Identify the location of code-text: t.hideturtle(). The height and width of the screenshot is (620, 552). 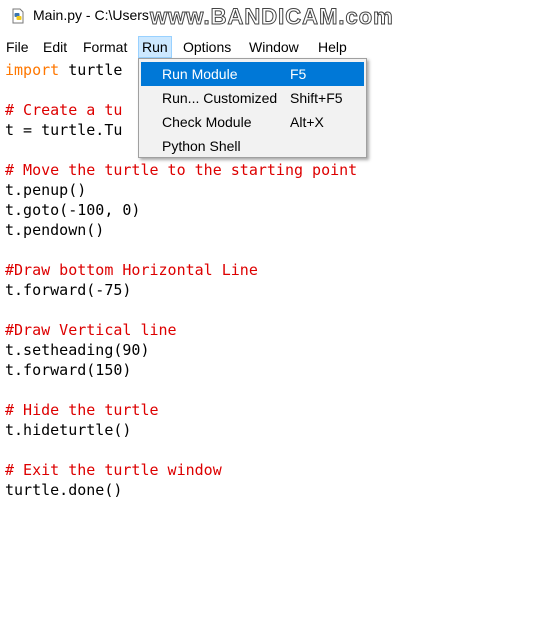
(68, 430).